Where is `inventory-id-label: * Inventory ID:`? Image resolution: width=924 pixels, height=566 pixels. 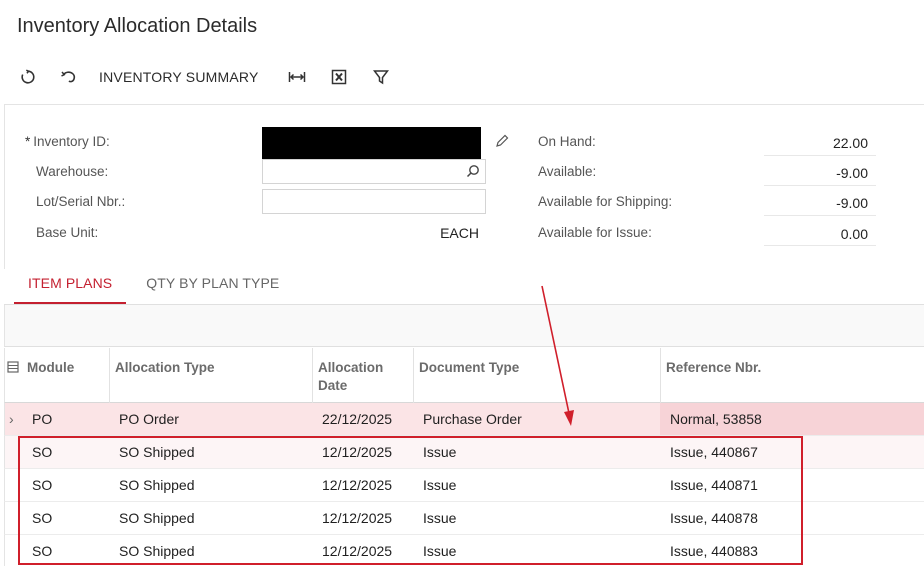 inventory-id-label: * Inventory ID: is located at coordinates (67, 141).